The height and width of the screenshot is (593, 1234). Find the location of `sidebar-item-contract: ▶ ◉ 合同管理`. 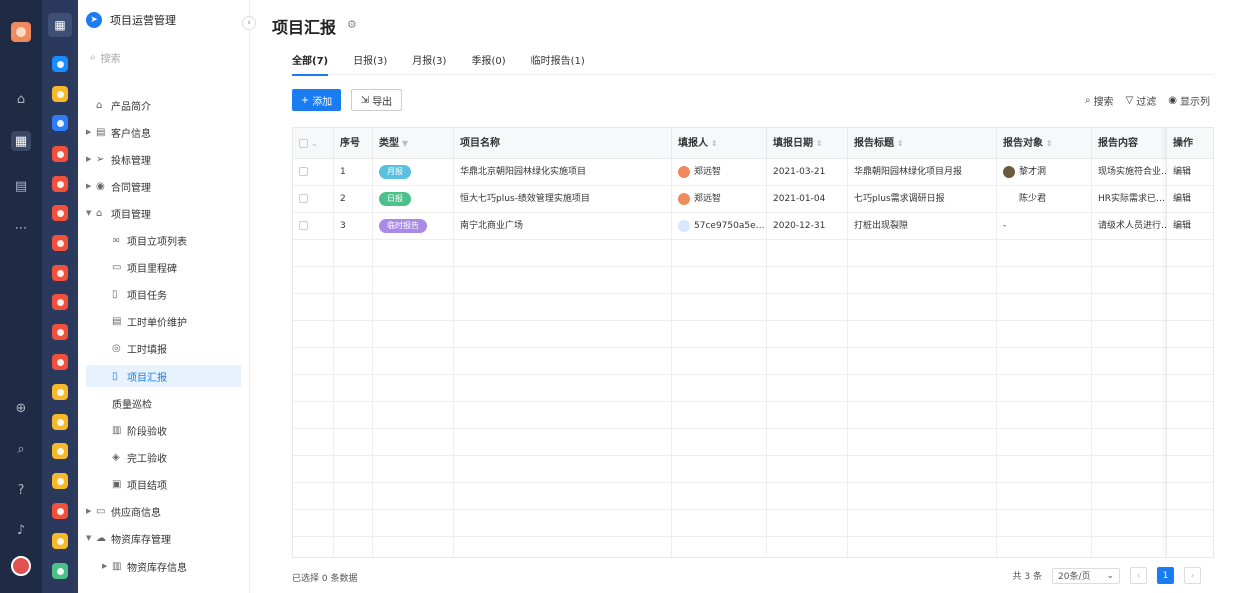

sidebar-item-contract: ▶ ◉ 合同管理 is located at coordinates (163, 186).